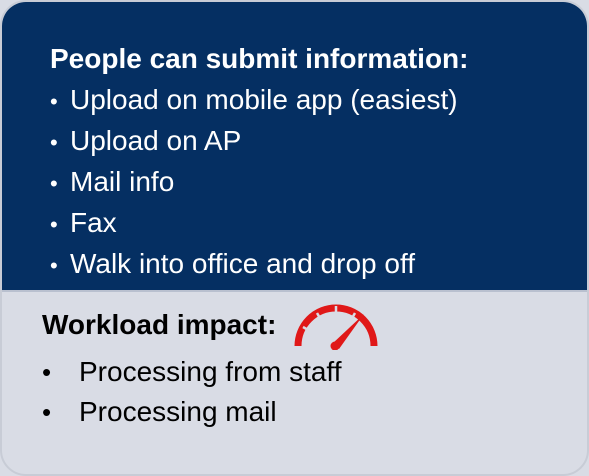  What do you see at coordinates (210, 371) in the screenshot?
I see `list-item-text: Processing from staff` at bounding box center [210, 371].